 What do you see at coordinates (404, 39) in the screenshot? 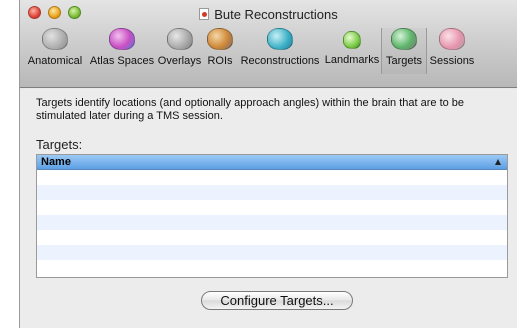
I see `brain-targets-icon` at bounding box center [404, 39].